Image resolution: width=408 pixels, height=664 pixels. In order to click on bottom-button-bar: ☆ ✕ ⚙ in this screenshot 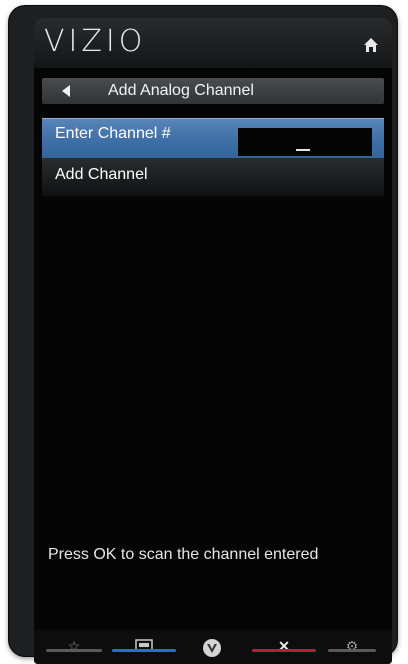, I will do `click(213, 647)`.